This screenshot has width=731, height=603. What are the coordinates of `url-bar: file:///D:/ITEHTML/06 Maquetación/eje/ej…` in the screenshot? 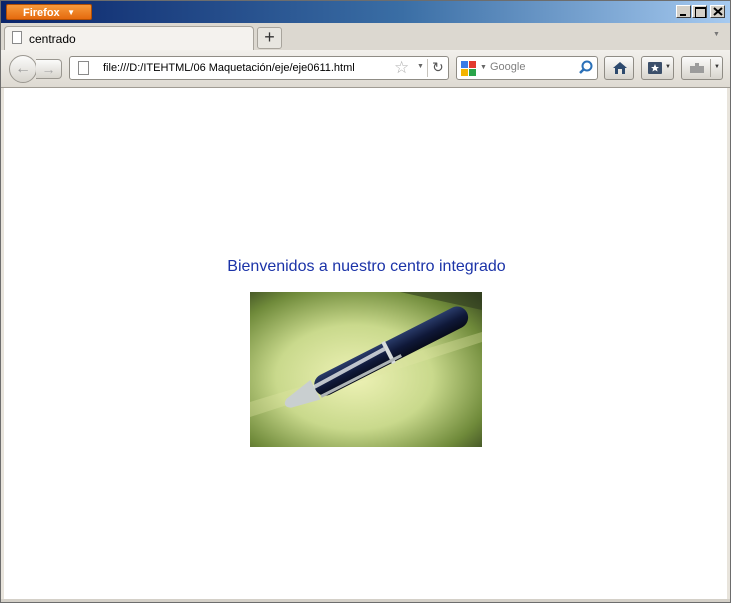 It's located at (259, 68).